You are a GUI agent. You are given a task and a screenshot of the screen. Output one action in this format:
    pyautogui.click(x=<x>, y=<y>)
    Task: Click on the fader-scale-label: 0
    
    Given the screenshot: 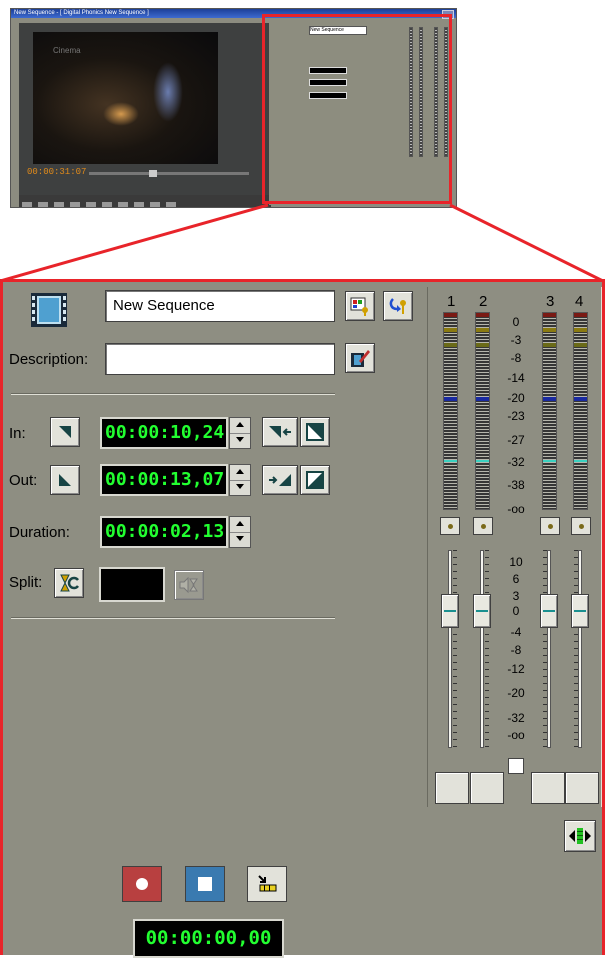 What is the action you would take?
    pyautogui.click(x=516, y=611)
    